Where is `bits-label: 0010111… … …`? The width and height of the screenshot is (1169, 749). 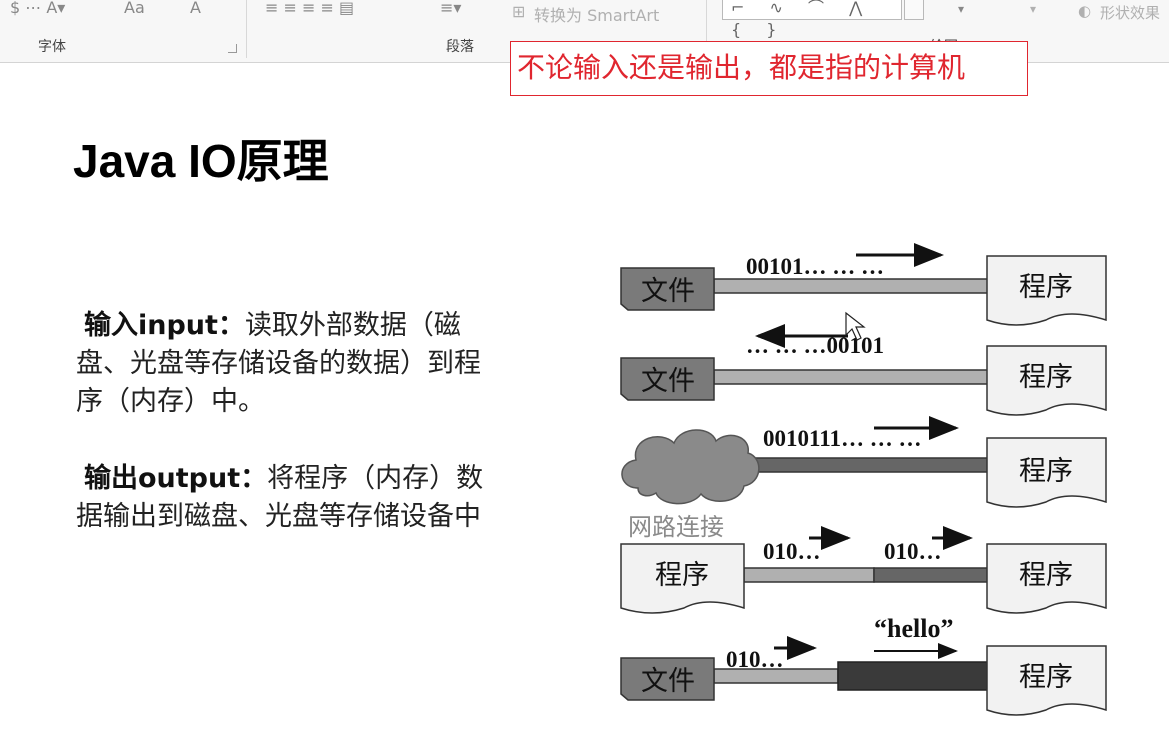
bits-label: 0010111… … … is located at coordinates (842, 438).